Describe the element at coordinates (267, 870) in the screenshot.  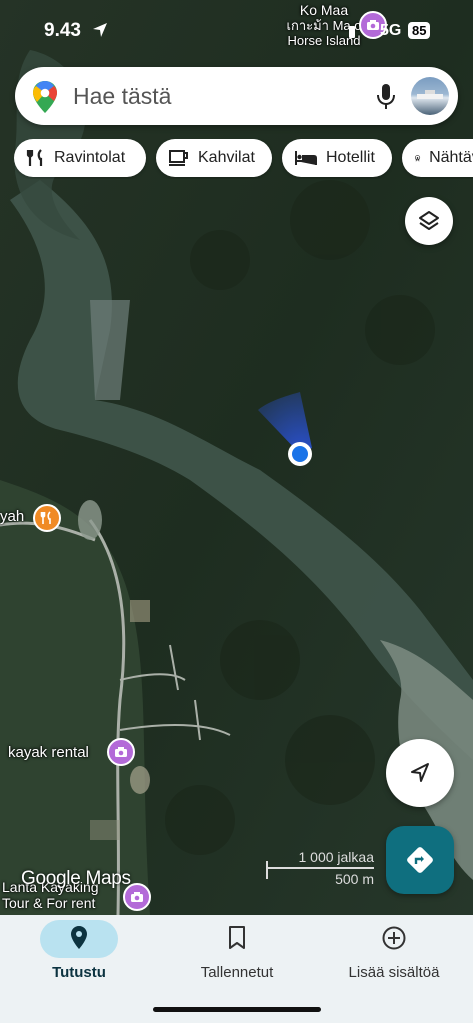
I see `scale-tick` at that location.